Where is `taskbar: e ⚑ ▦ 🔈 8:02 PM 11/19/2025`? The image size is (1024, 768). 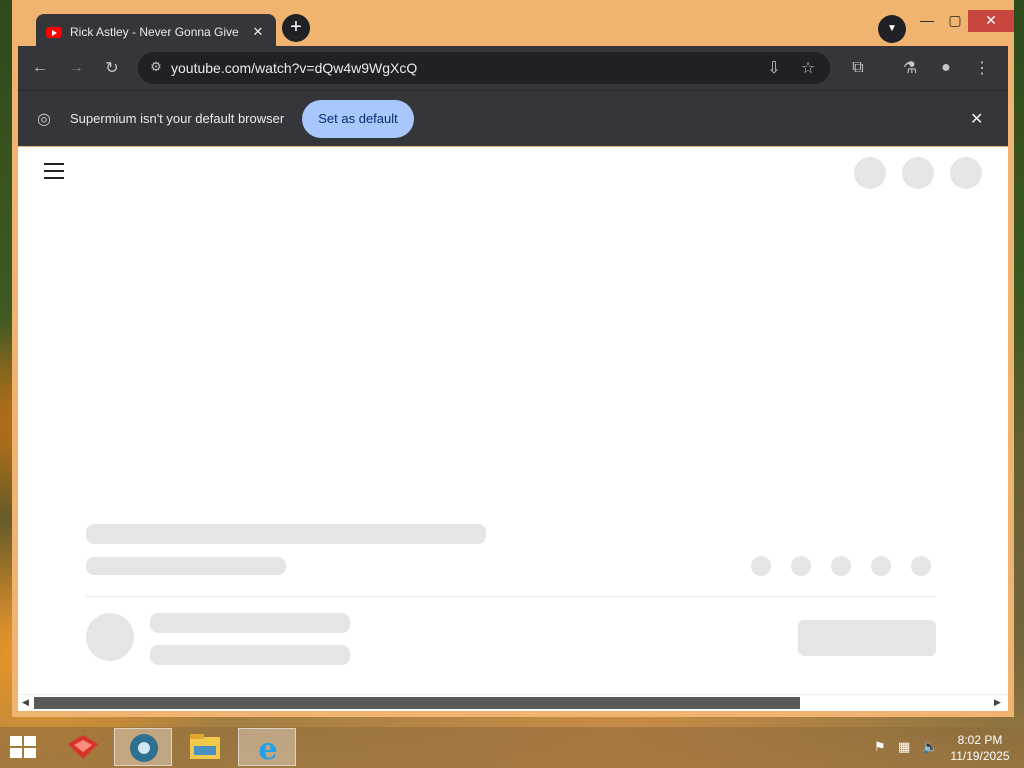
taskbar: e ⚑ ▦ 🔈 8:02 PM 11/19/2025 is located at coordinates (512, 747).